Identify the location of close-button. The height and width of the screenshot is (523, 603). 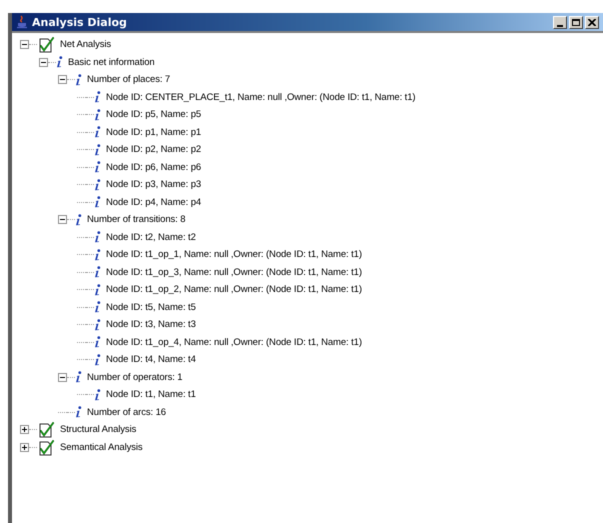
(592, 22).